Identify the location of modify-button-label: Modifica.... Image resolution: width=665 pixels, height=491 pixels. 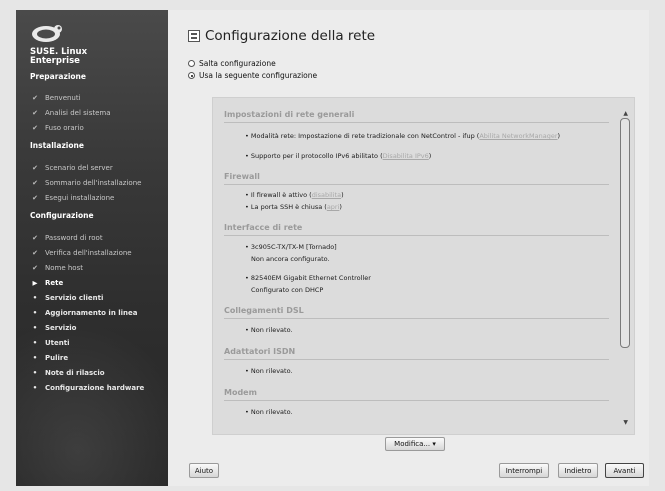
(412, 444).